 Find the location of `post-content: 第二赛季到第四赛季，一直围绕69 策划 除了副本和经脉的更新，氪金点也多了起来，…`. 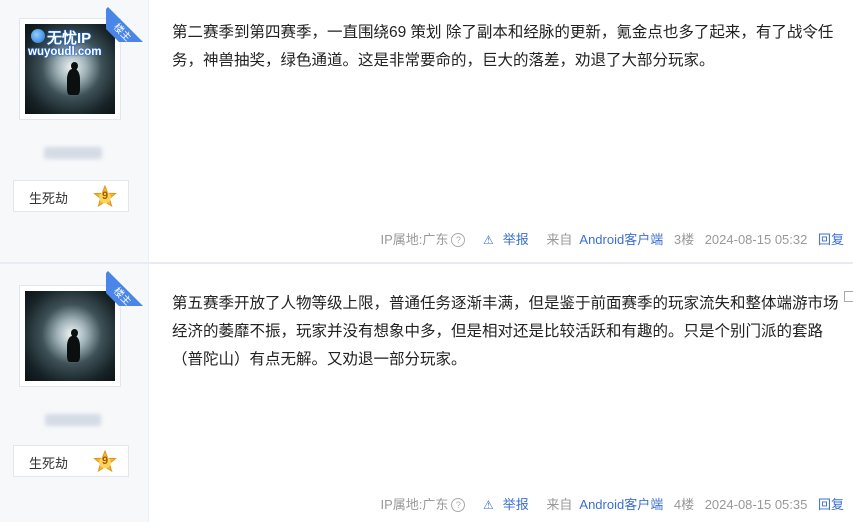

post-content: 第二赛季到第四赛季，一直围绕69 策划 除了副本和经脉的更新，氪金点也多了起来，… is located at coordinates (503, 46).